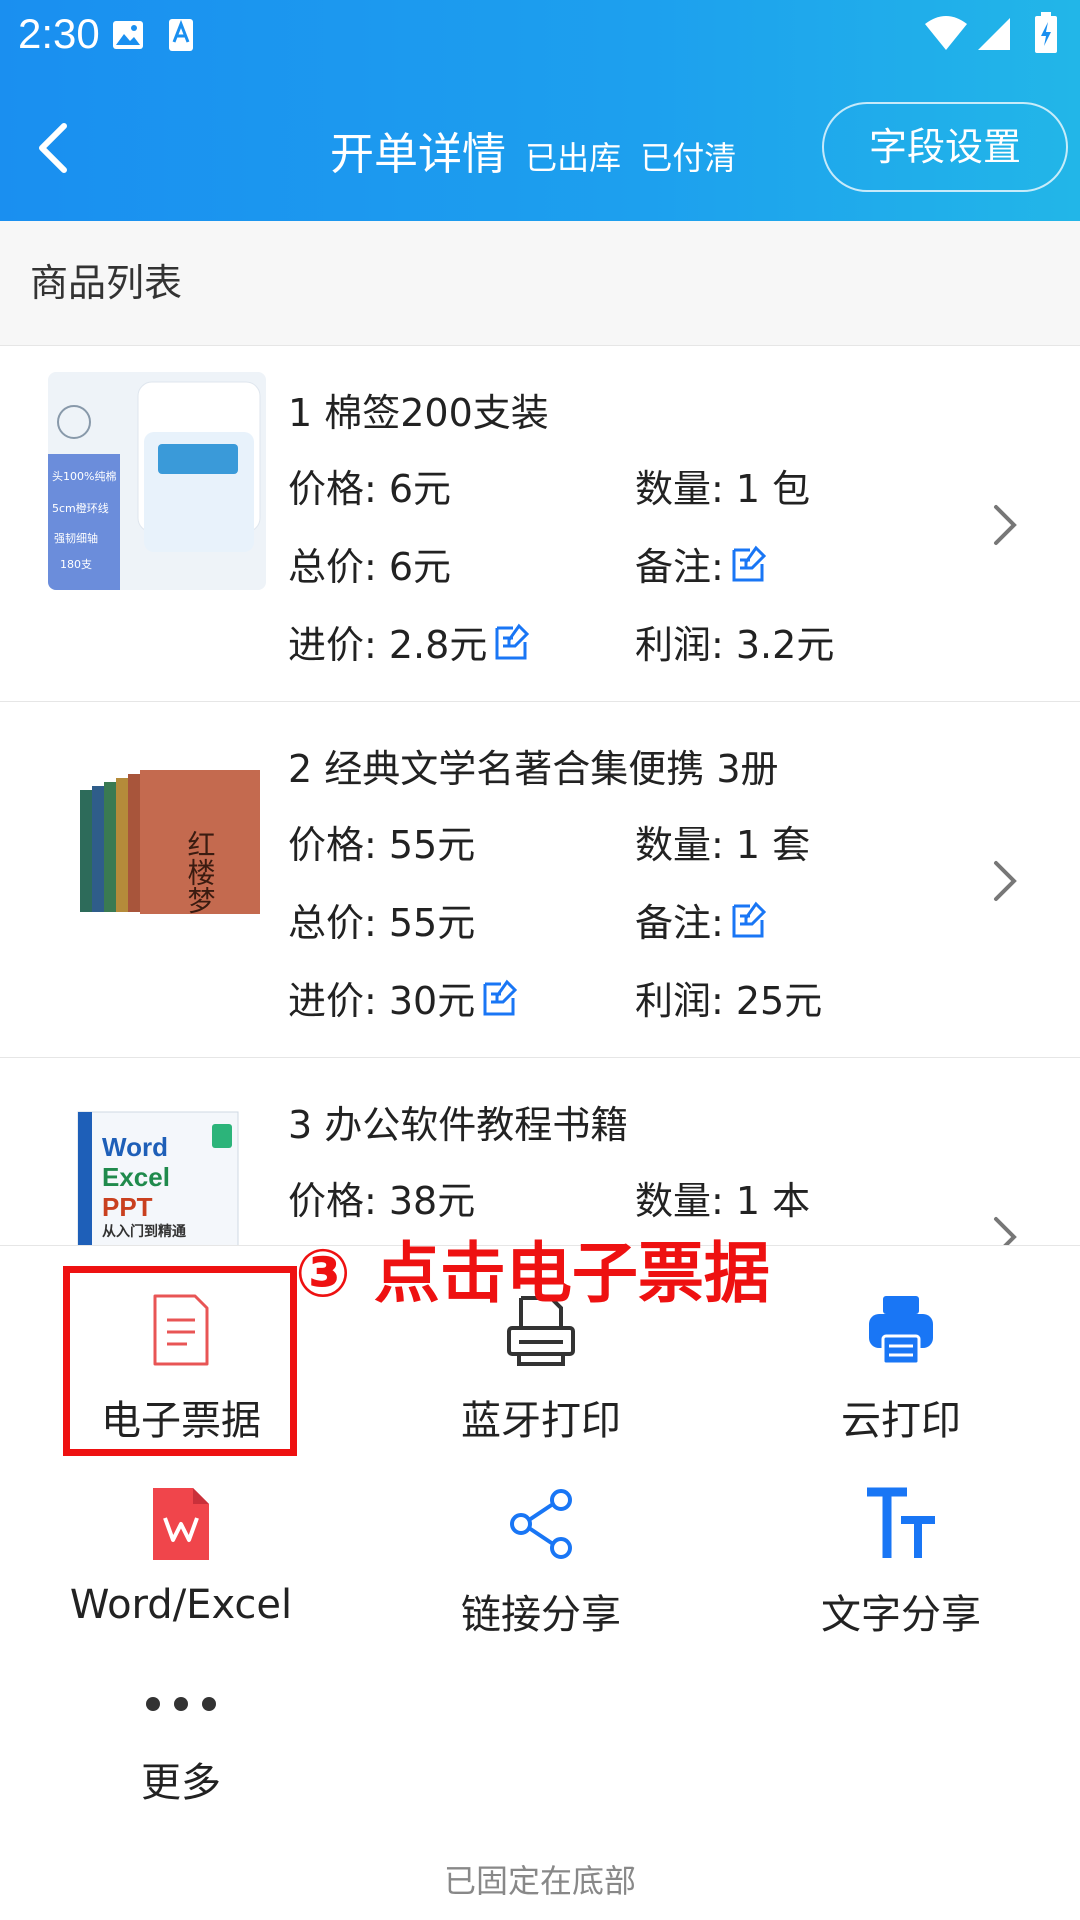 Image resolution: width=1080 pixels, height=1920 pixels. I want to click on product-cost: 进价: 30元, so click(382, 1001).